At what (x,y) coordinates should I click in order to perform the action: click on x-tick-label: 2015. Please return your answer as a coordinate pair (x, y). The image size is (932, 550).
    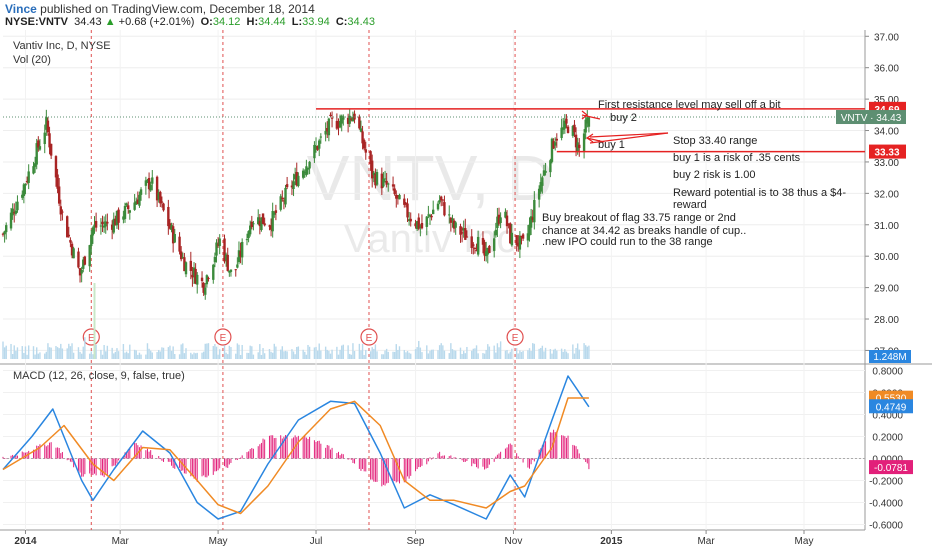
    Looking at the image, I should click on (611, 541).